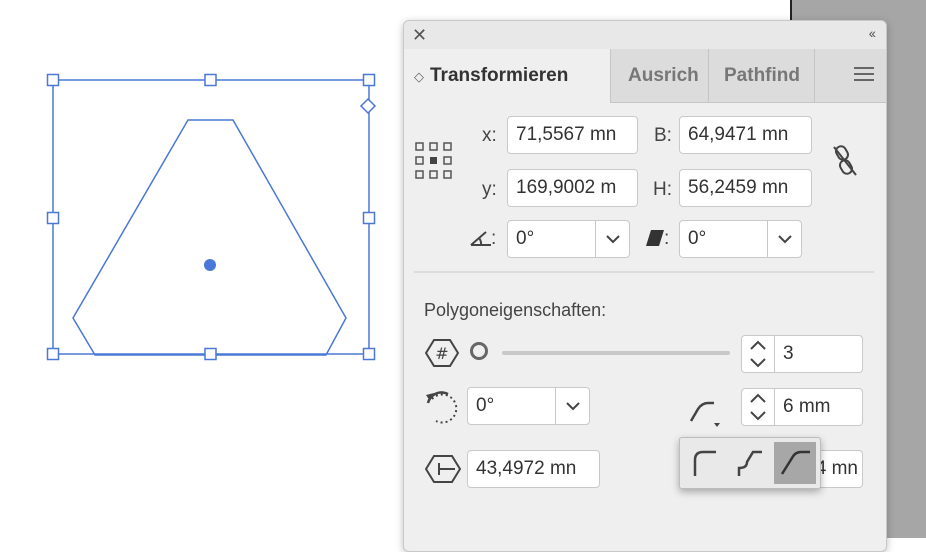 Image resolution: width=926 pixels, height=552 pixels. What do you see at coordinates (53, 218) in the screenshot?
I see `resize-handle-left` at bounding box center [53, 218].